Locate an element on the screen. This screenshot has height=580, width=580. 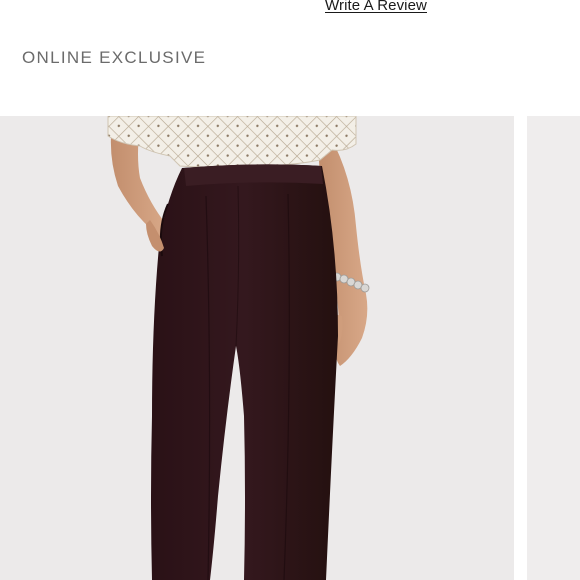
next-product-image is located at coordinates (553, 348).